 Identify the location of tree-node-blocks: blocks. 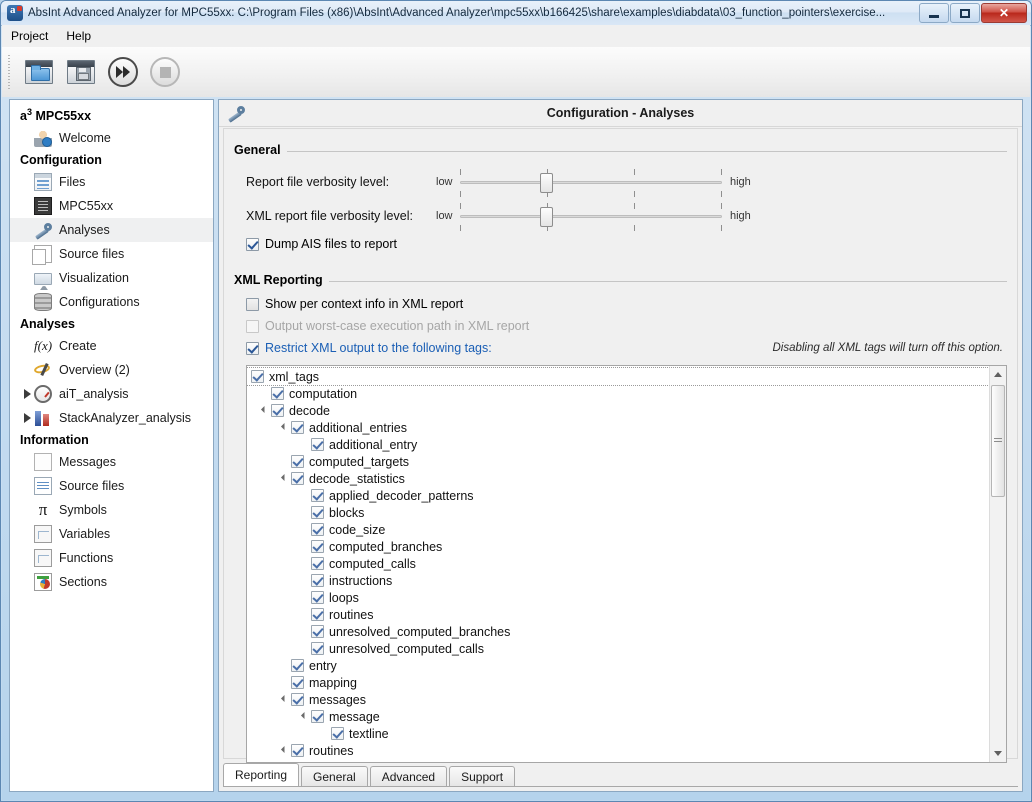
(618, 512).